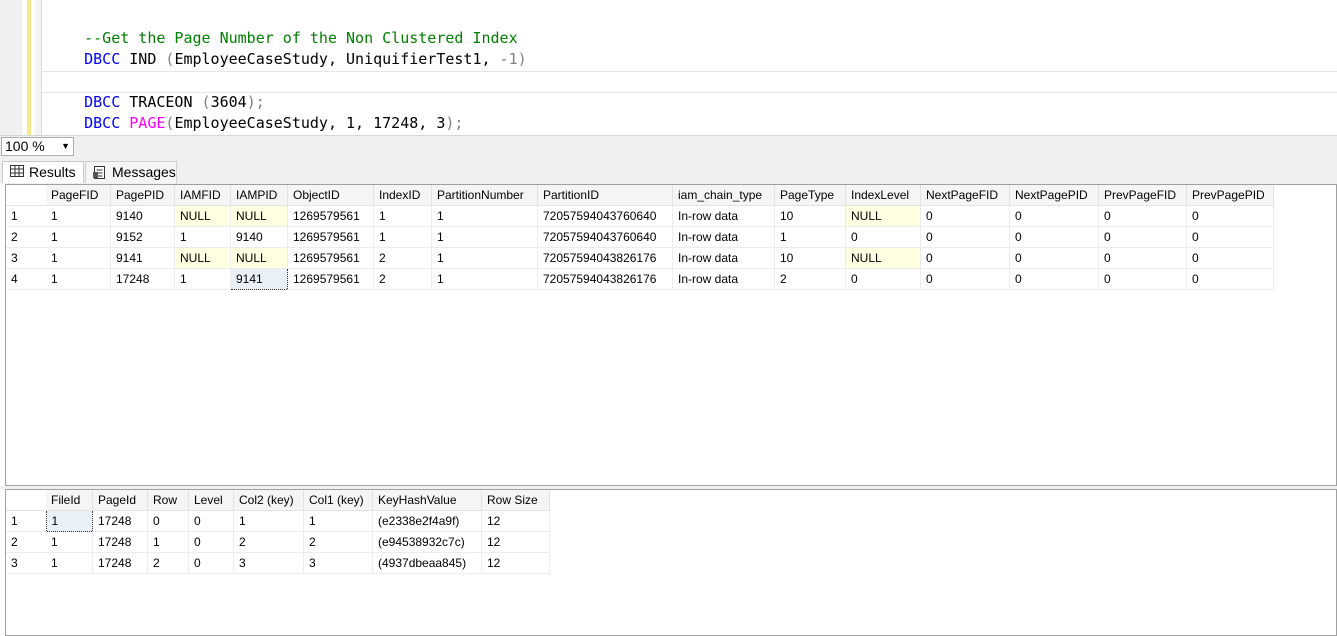 Image resolution: width=1337 pixels, height=636 pixels. What do you see at coordinates (883, 195) in the screenshot?
I see `column-header: IndexLevel` at bounding box center [883, 195].